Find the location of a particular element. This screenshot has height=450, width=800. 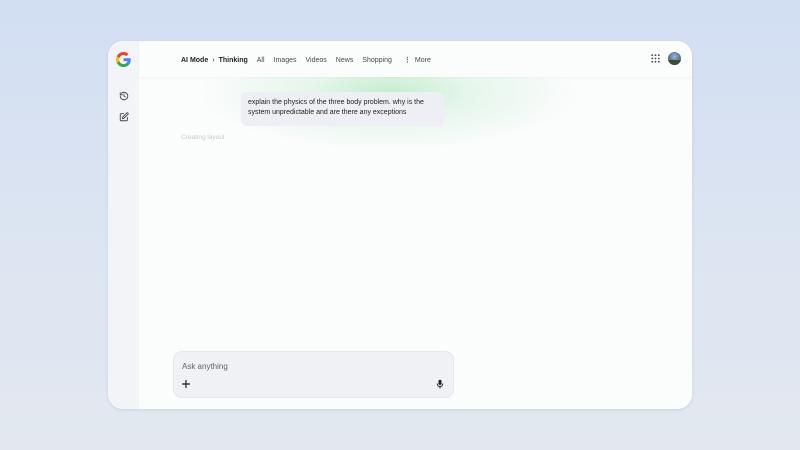

new-chat-icon is located at coordinates (124, 116).